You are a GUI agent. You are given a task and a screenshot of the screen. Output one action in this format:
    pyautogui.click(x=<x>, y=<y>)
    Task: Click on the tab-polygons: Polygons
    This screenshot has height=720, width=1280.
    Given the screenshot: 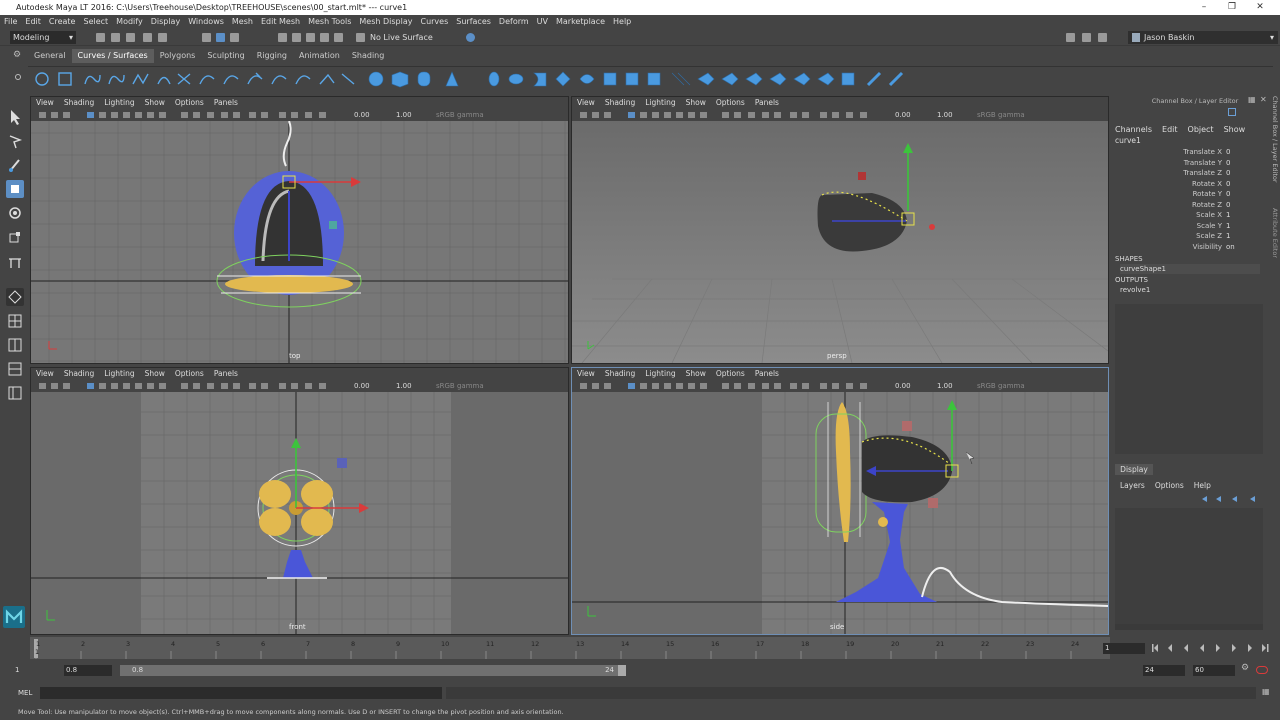 What is the action you would take?
    pyautogui.click(x=178, y=56)
    